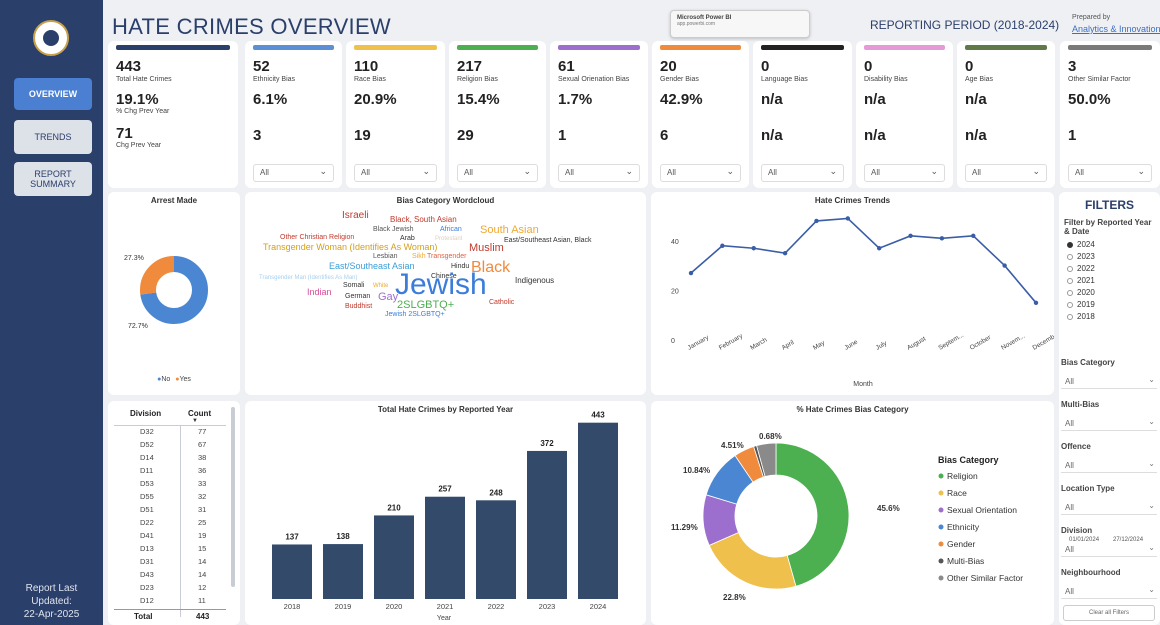  I want to click on wordcloud-word: Somali, so click(354, 285).